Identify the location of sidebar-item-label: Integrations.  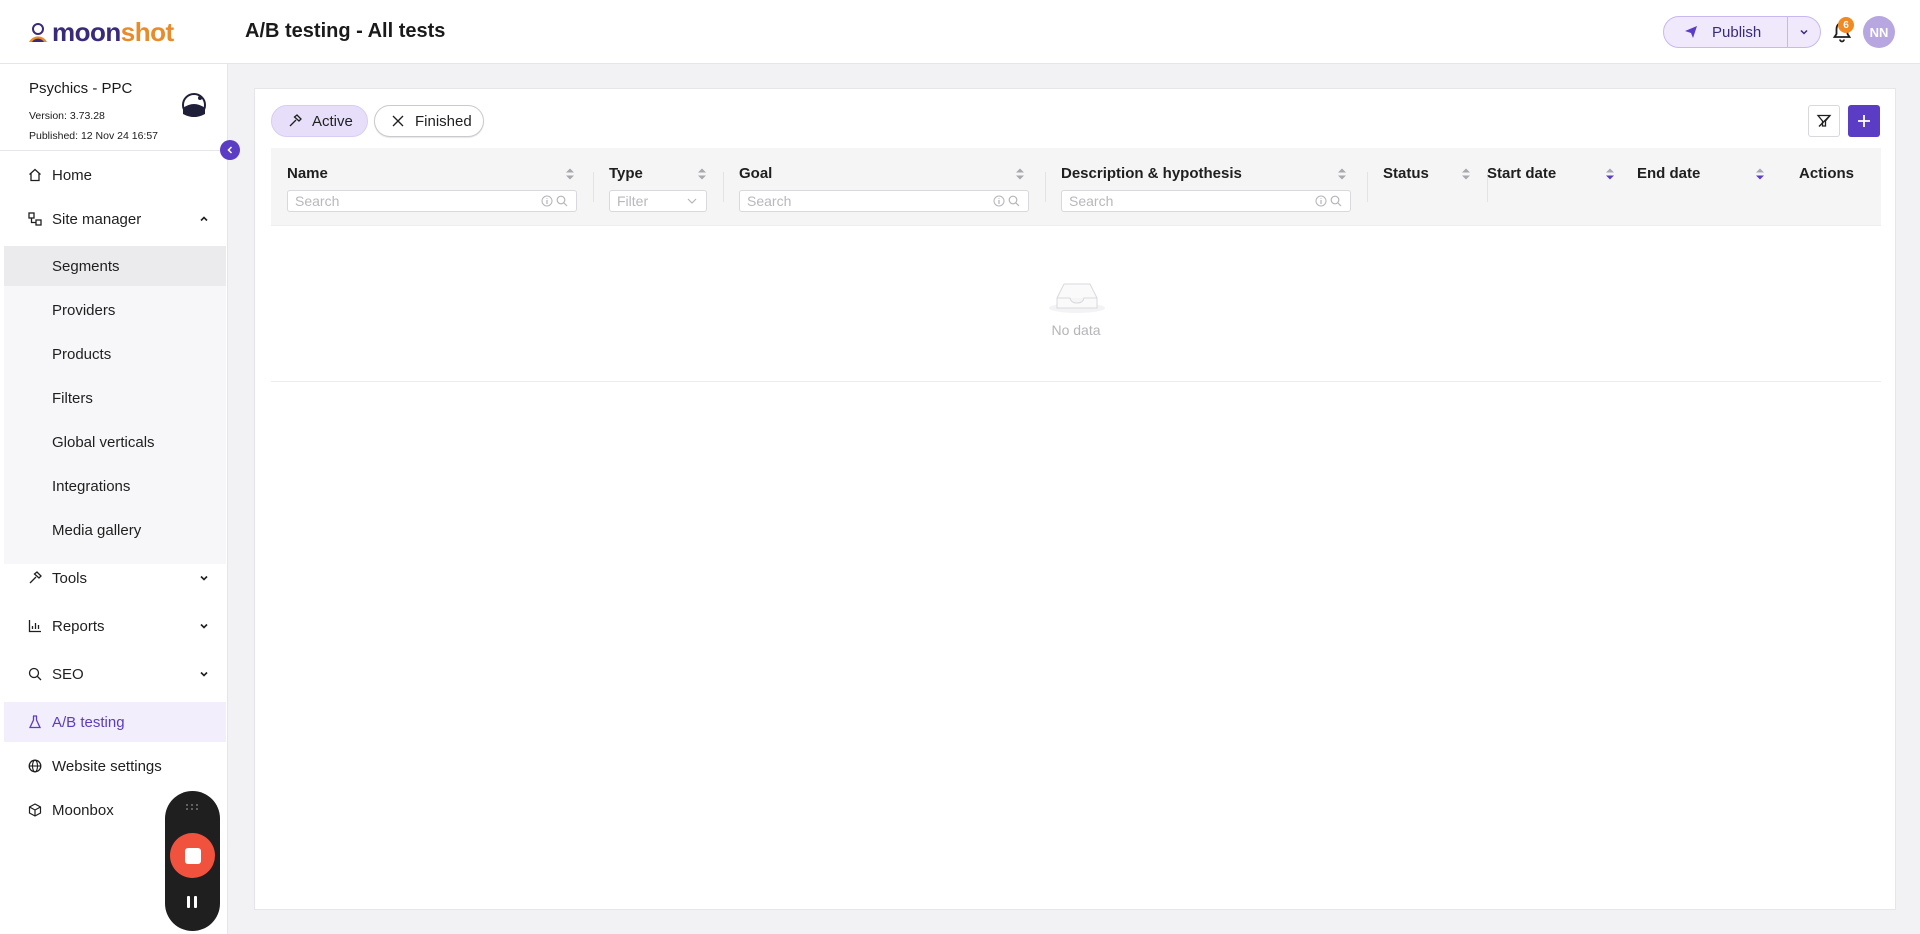
(91, 486).